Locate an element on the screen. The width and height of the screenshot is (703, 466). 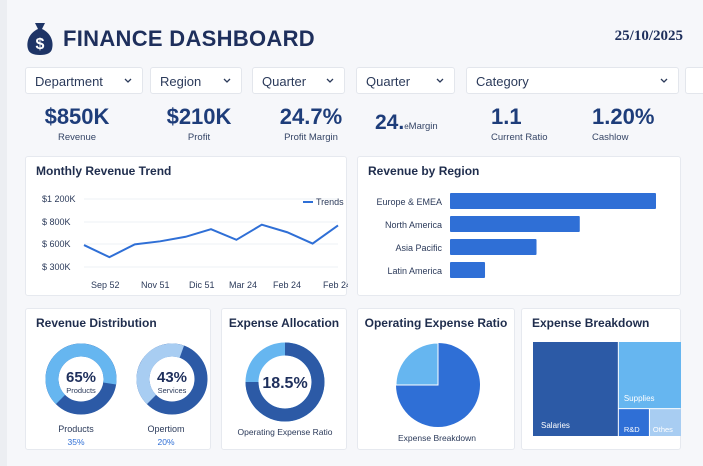
kpi-value: 24.7% is located at coordinates (311, 116).